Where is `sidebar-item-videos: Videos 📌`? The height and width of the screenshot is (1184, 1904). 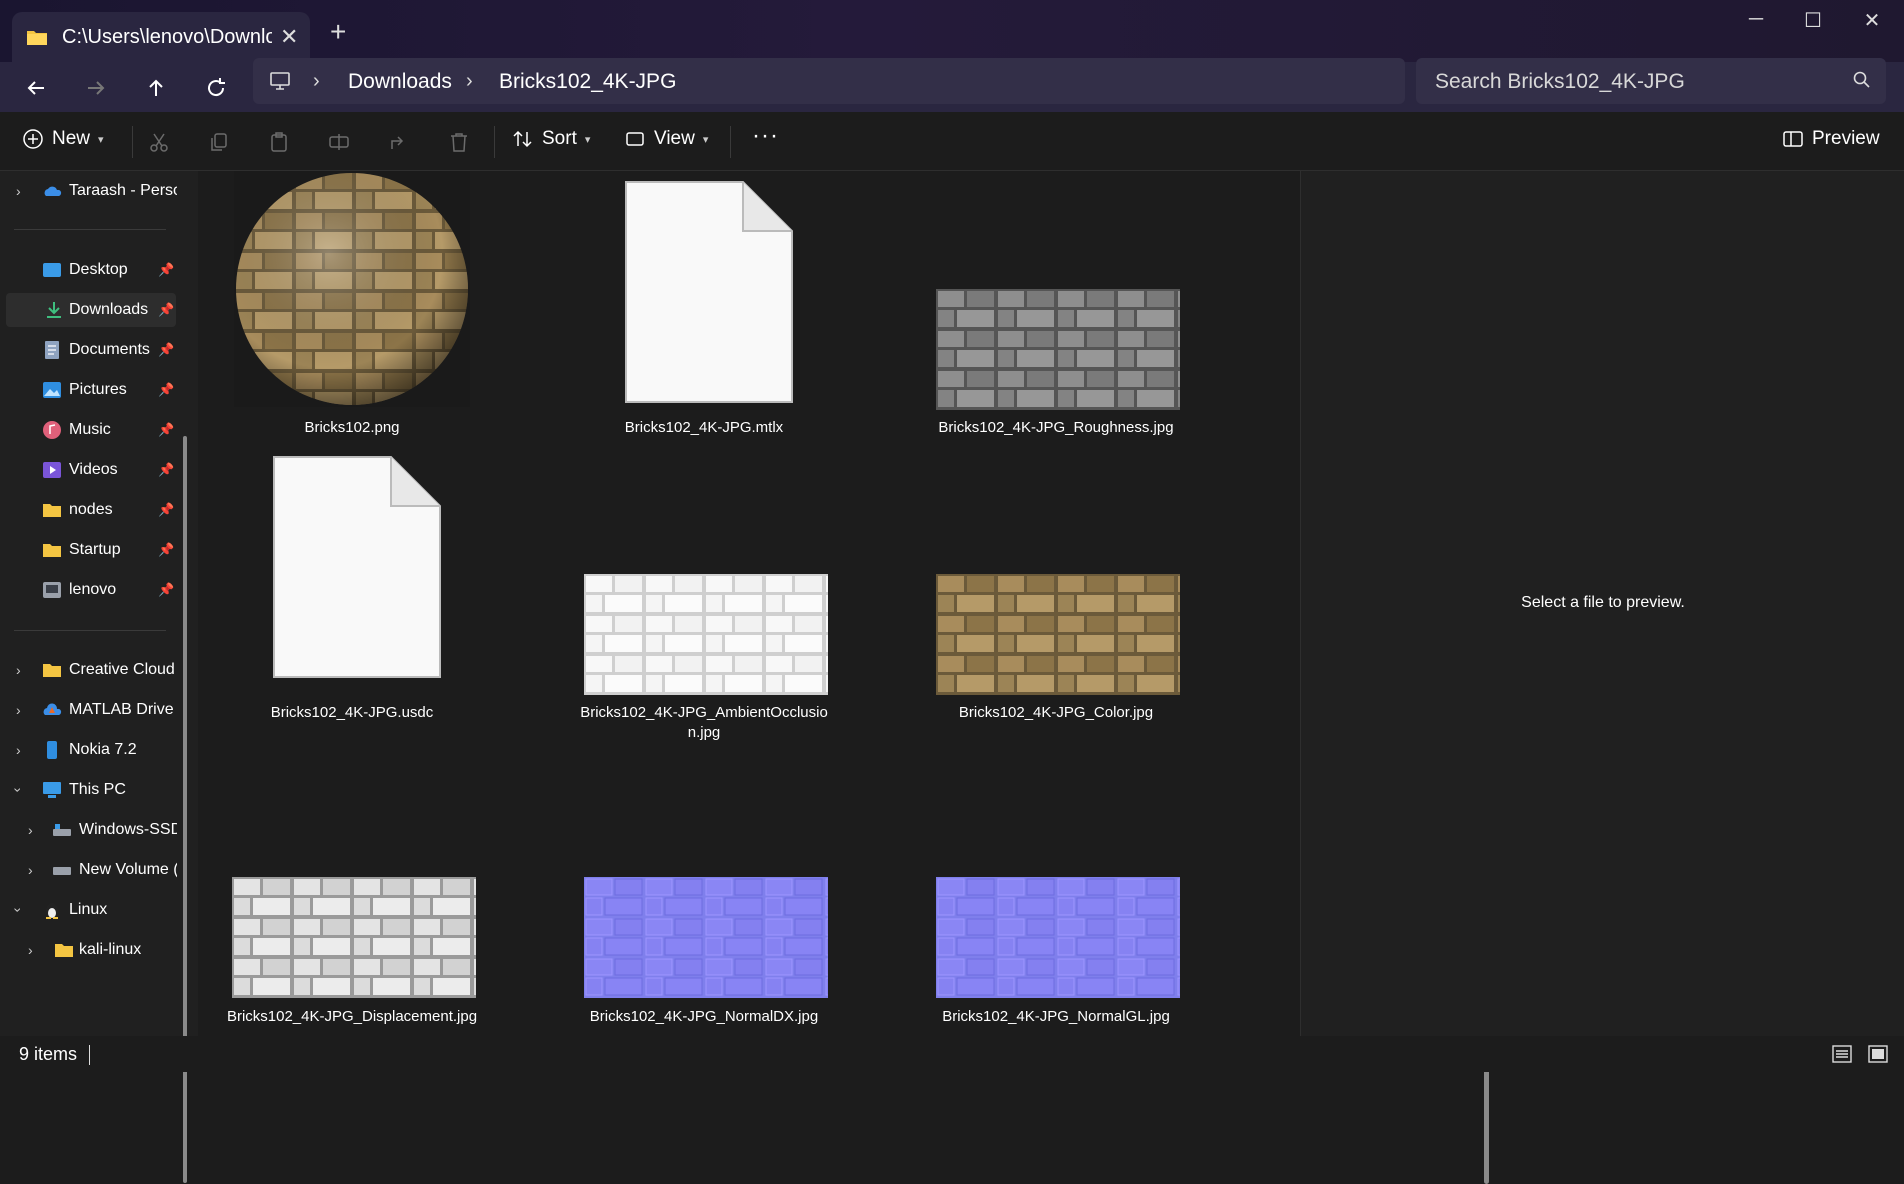
sidebar-item-videos: Videos 📌 is located at coordinates (90, 470).